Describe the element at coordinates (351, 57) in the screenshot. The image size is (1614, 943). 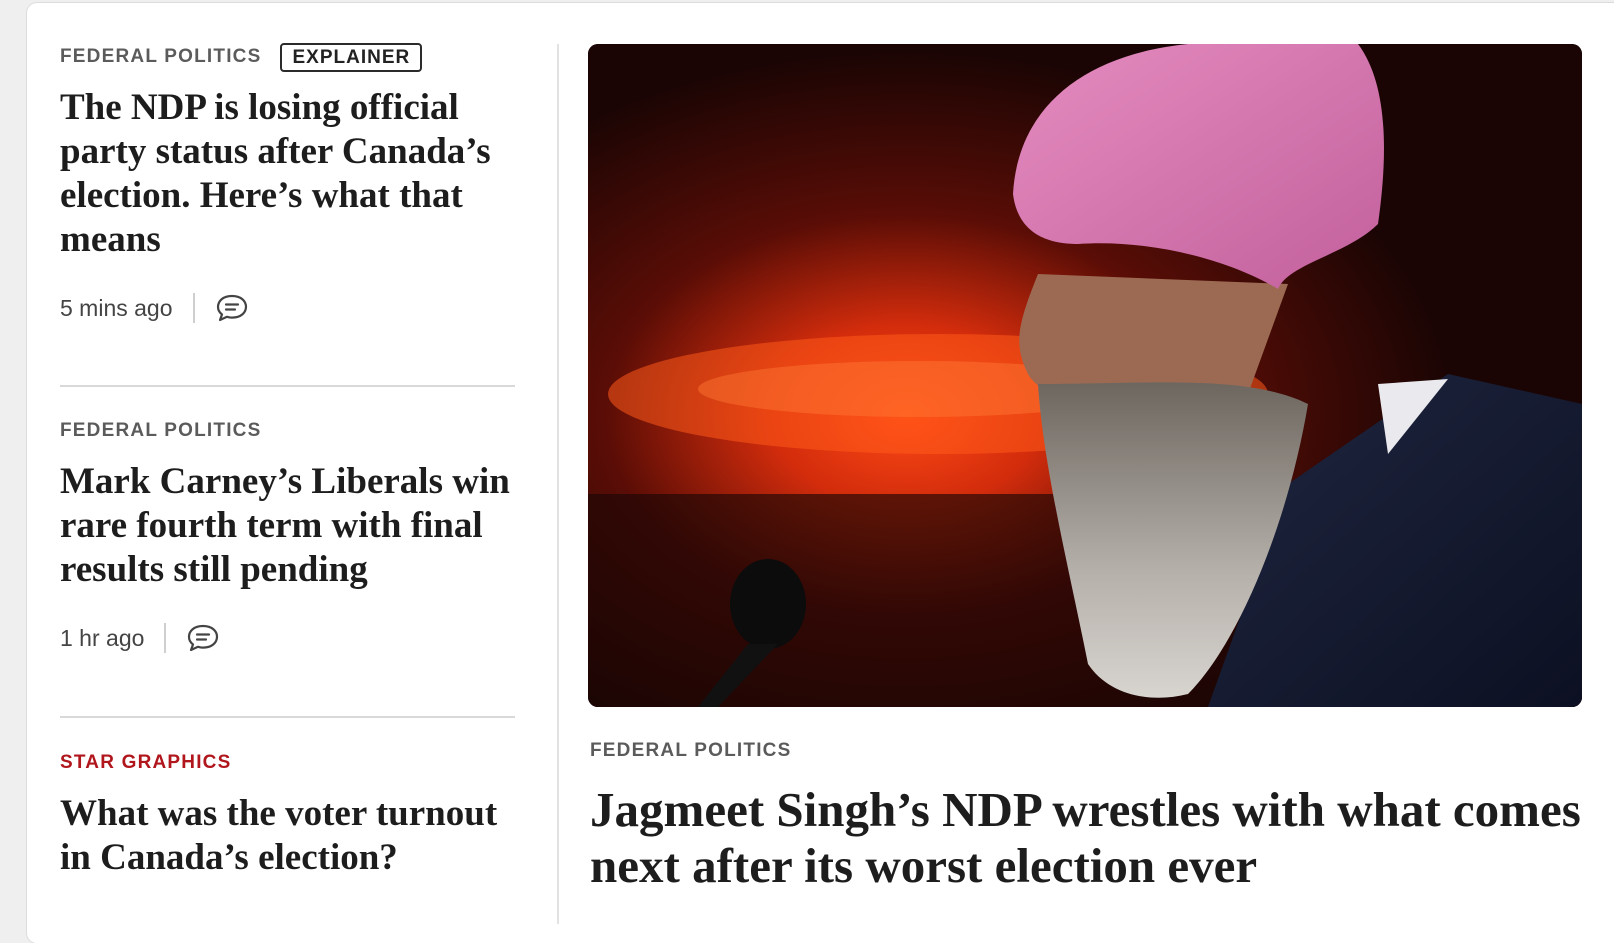
I see `explainer-badge: EXPLAINER` at that location.